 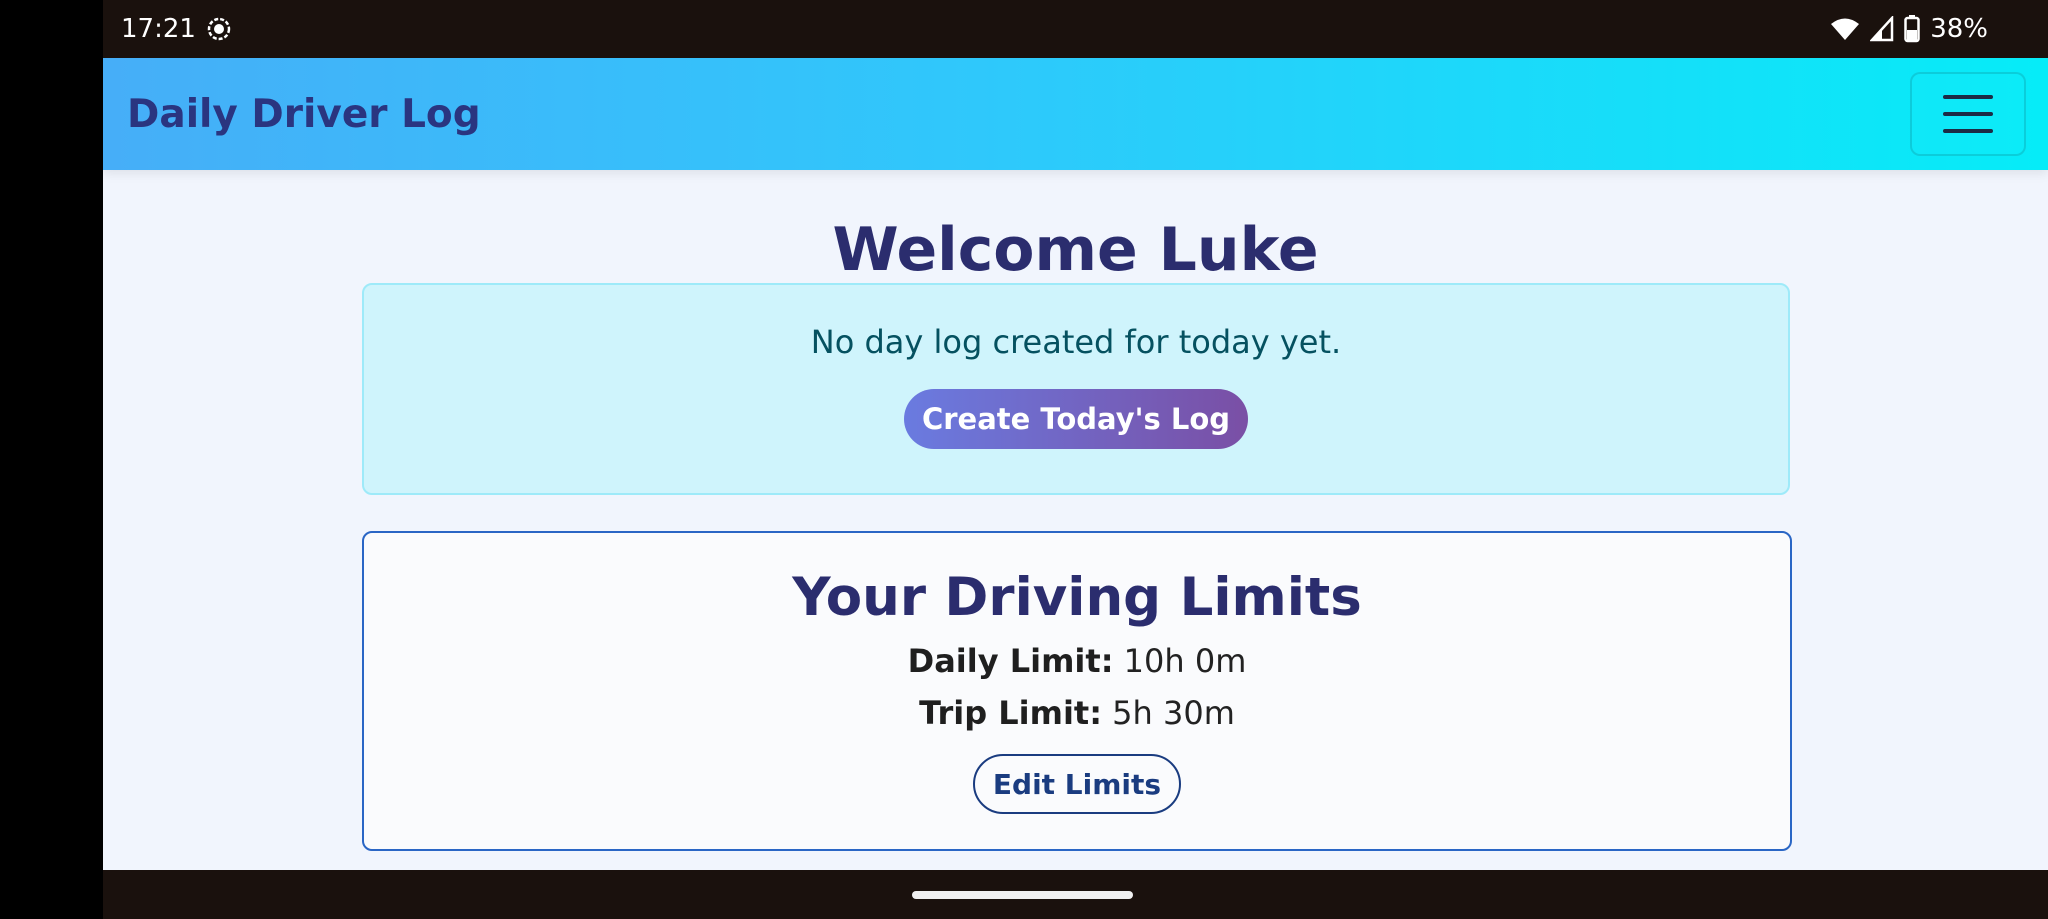 I want to click on screen-record-icon, so click(x=219, y=29).